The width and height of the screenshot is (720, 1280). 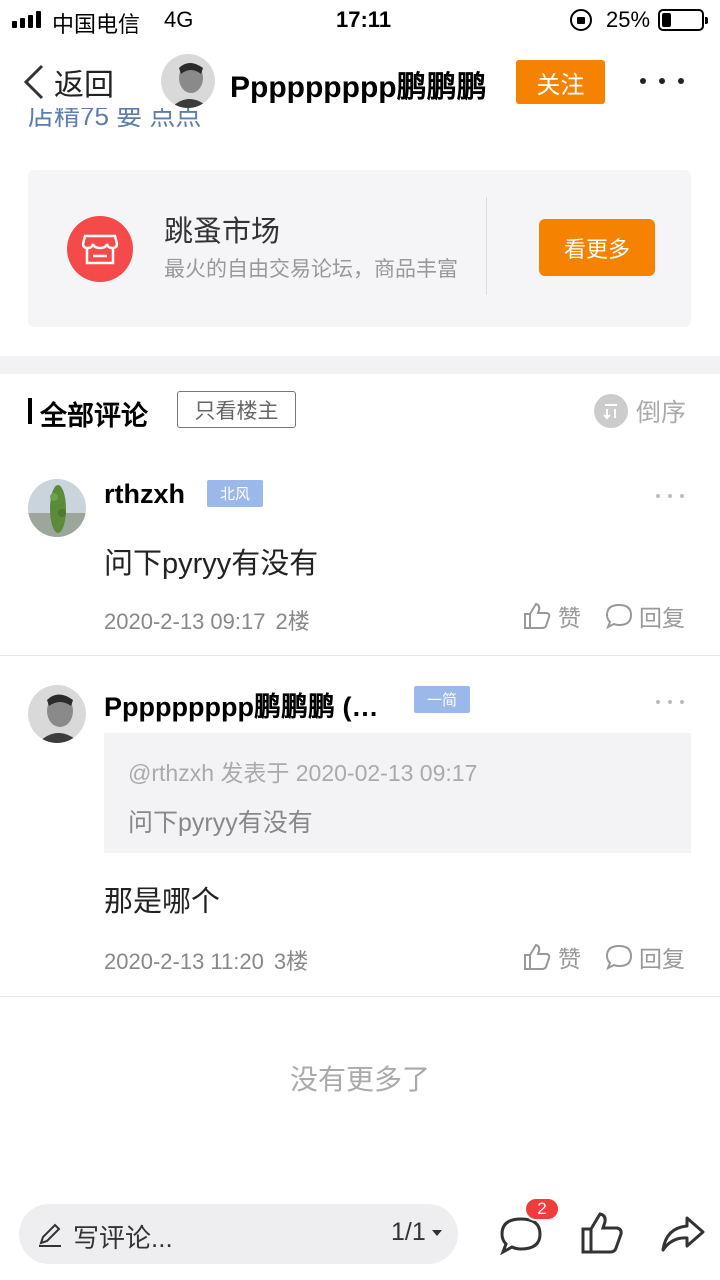 I want to click on all-comments-title: 全部评论, so click(x=94, y=416).